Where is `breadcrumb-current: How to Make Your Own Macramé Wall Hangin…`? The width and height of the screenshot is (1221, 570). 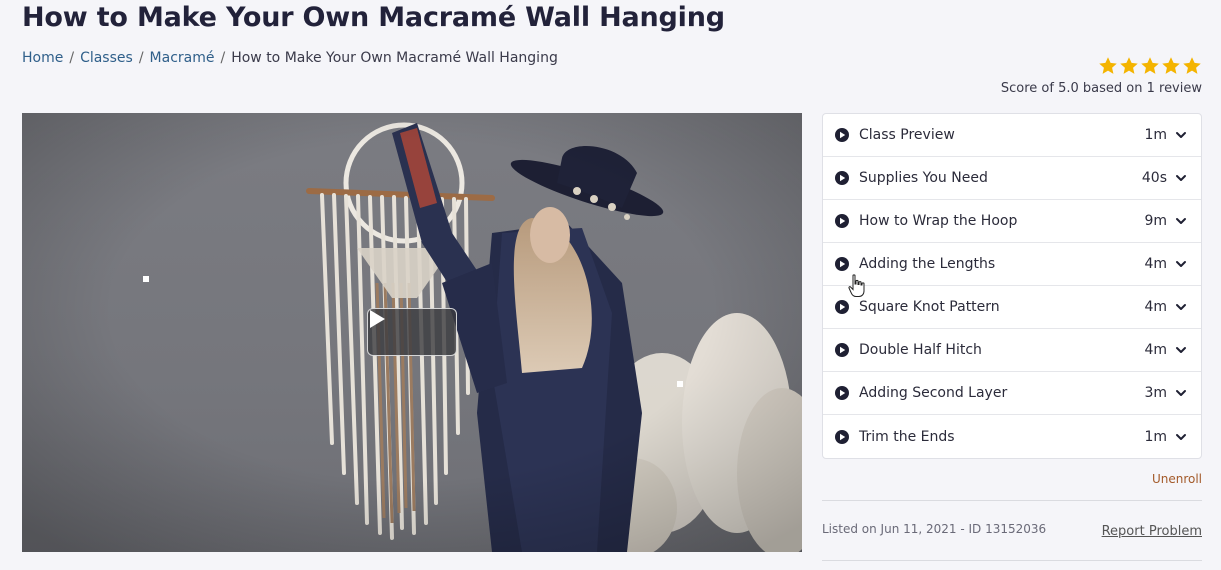
breadcrumb-current: How to Make Your Own Macramé Wall Hangin… is located at coordinates (394, 58).